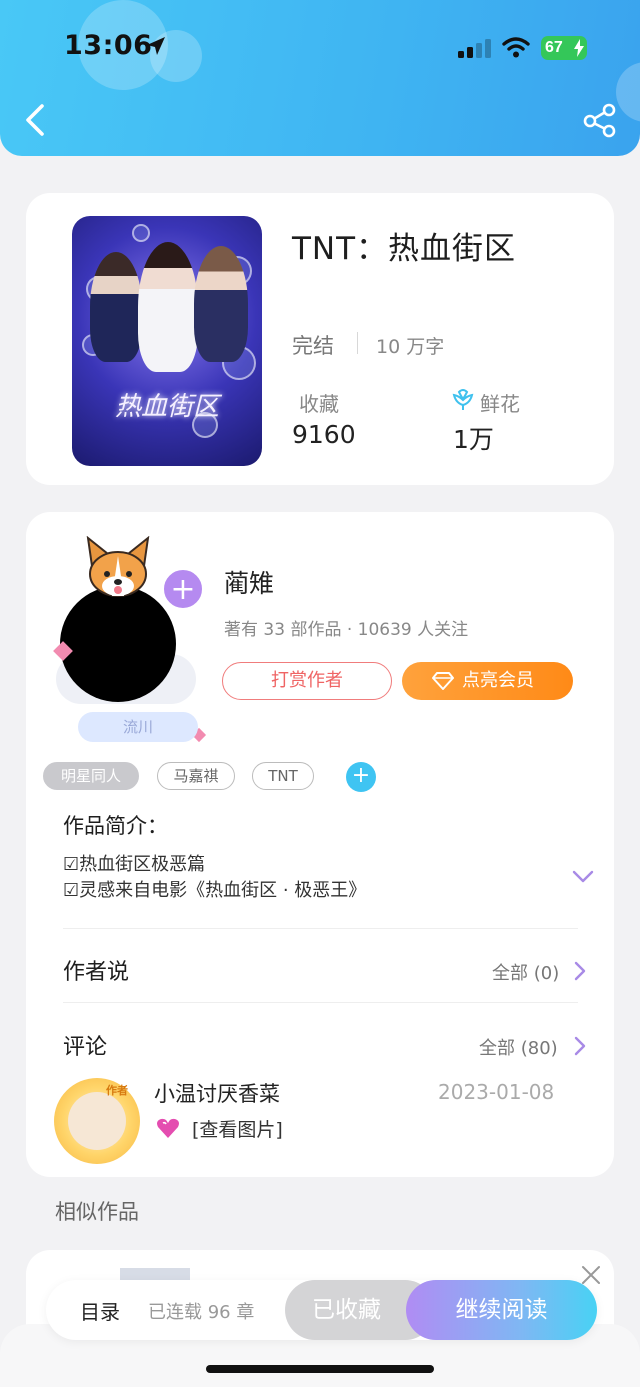 Image resolution: width=640 pixels, height=1387 pixels. Describe the element at coordinates (474, 48) in the screenshot. I see `cellular-signal-icon` at that location.